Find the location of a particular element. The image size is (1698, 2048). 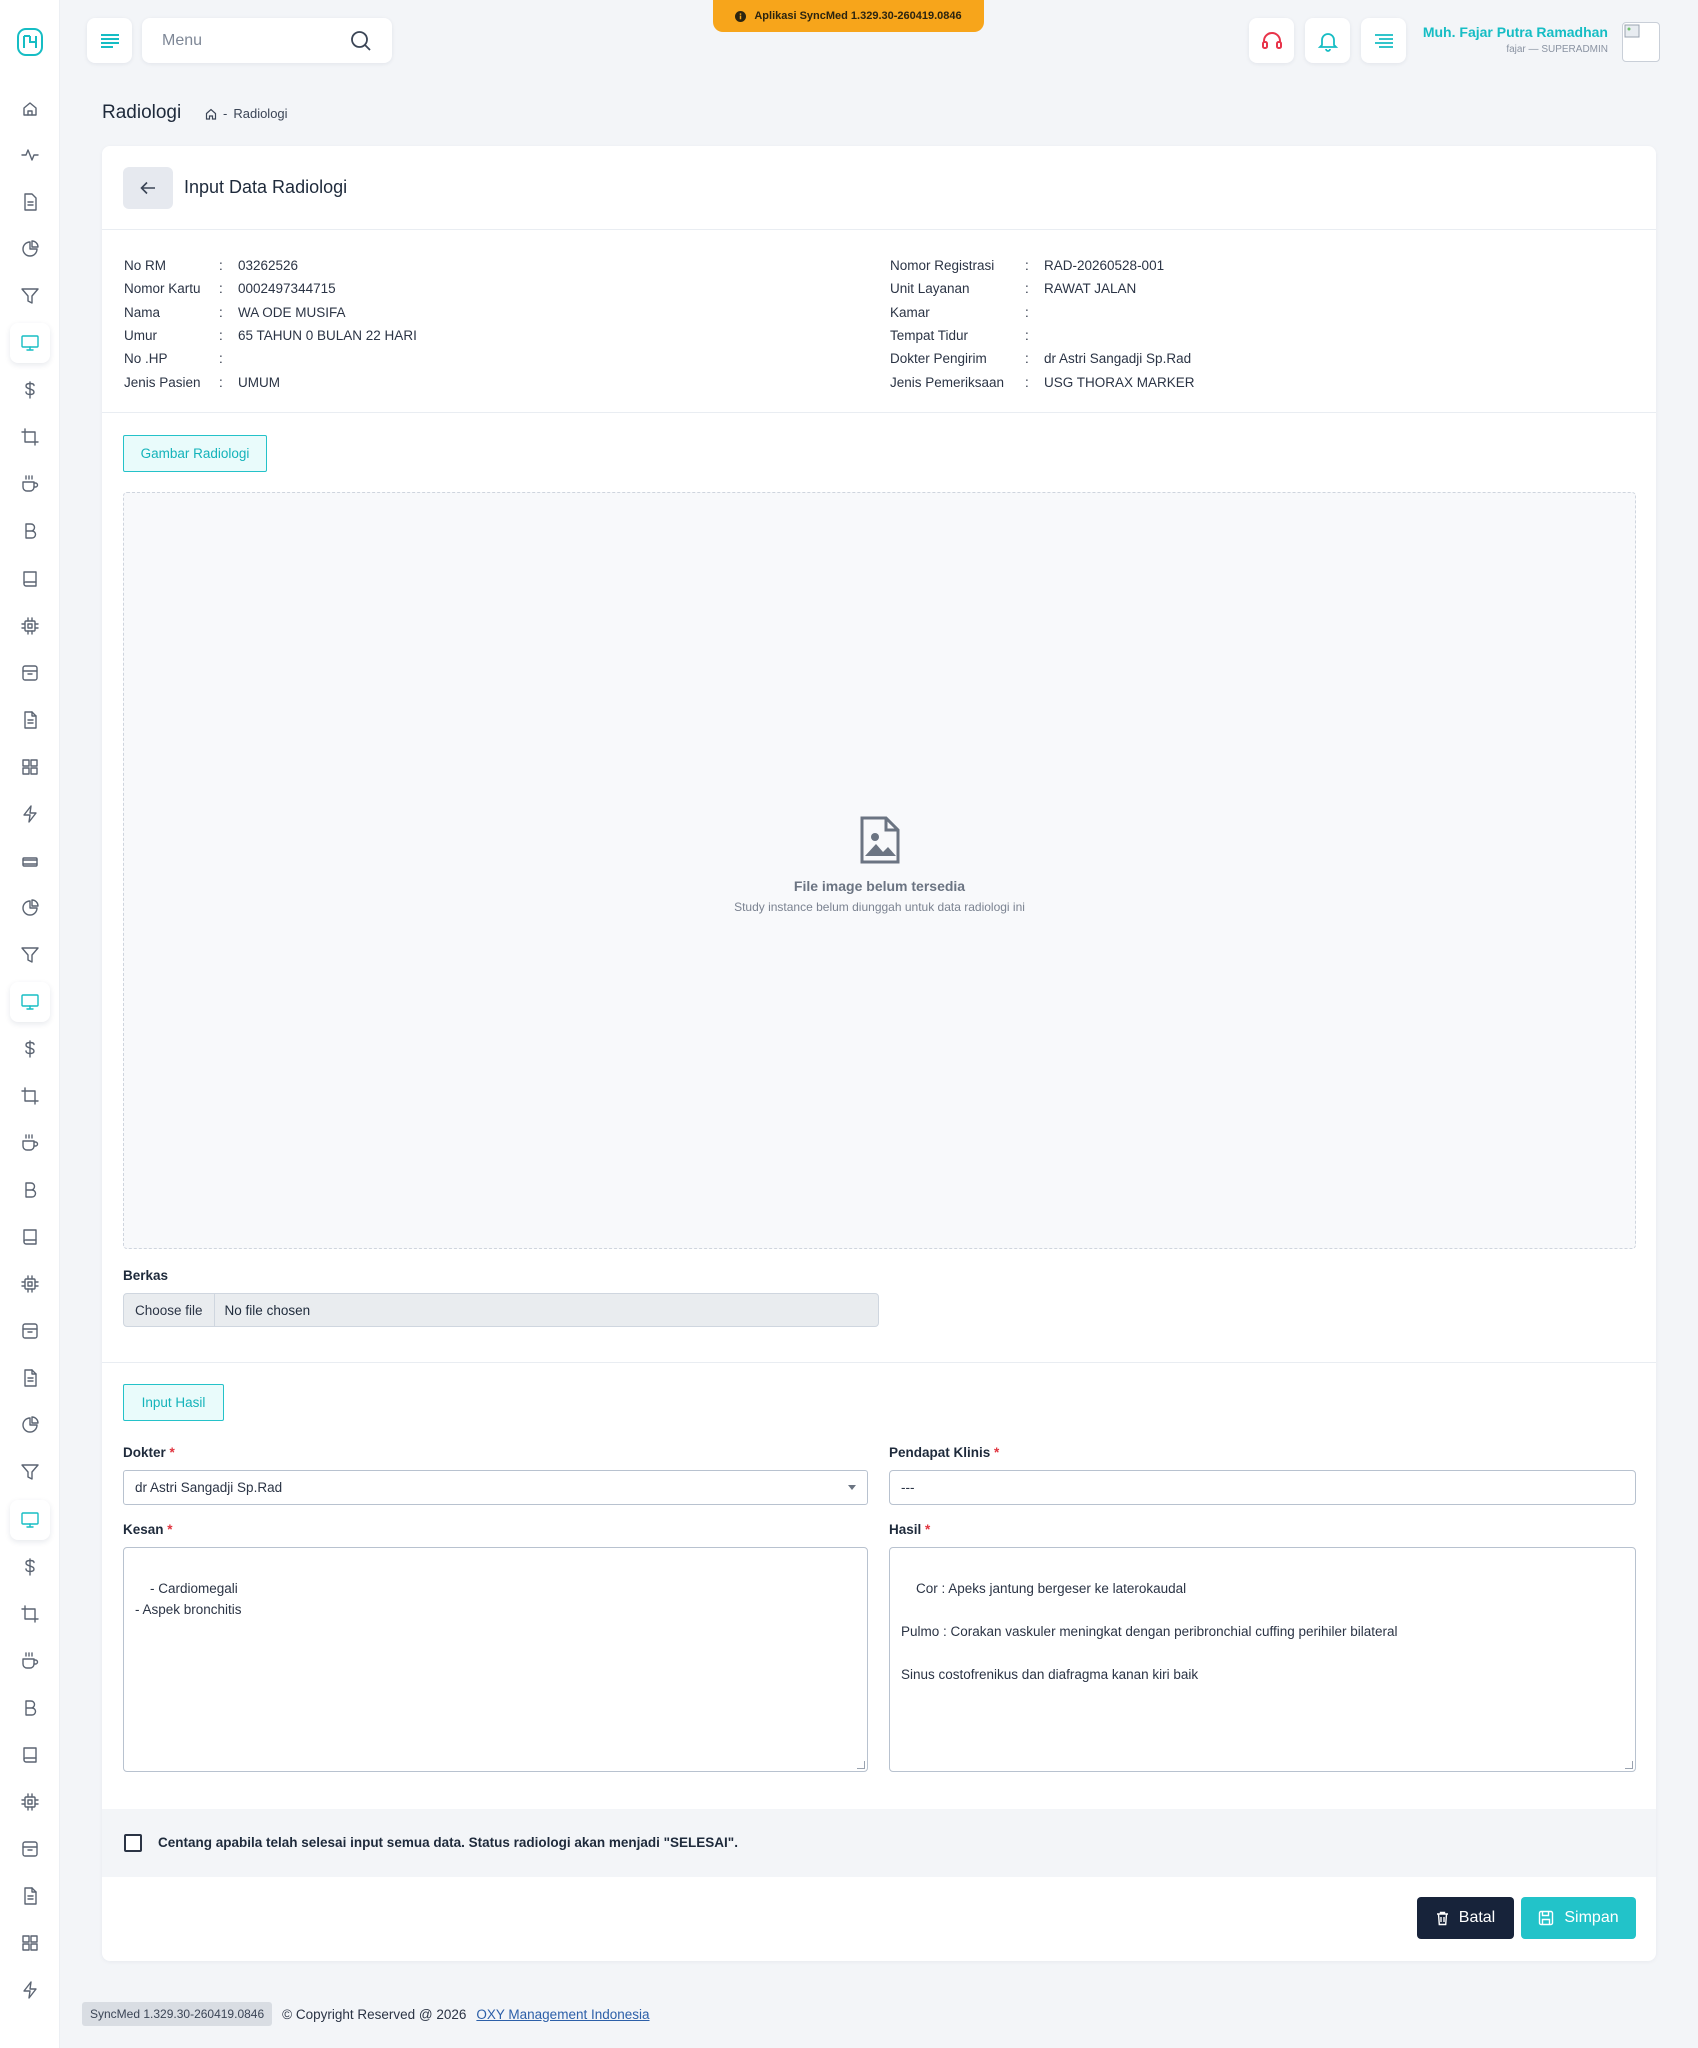

app-logo-icon is located at coordinates (30, 42).